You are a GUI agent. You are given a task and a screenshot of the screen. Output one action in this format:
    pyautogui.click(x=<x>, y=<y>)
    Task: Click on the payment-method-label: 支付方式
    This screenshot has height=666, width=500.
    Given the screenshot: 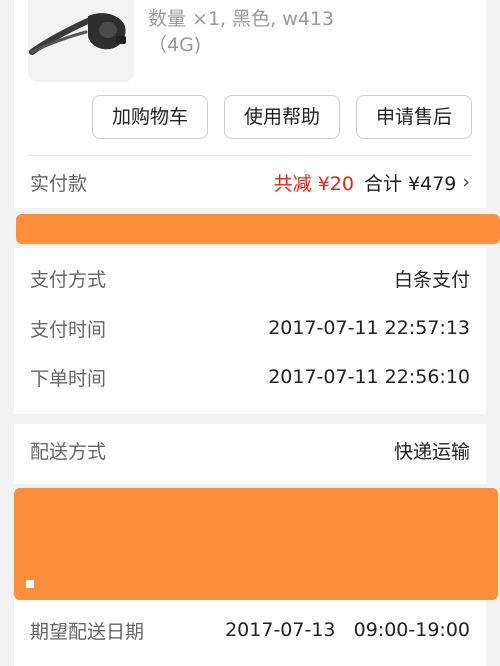 What is the action you would take?
    pyautogui.click(x=68, y=279)
    